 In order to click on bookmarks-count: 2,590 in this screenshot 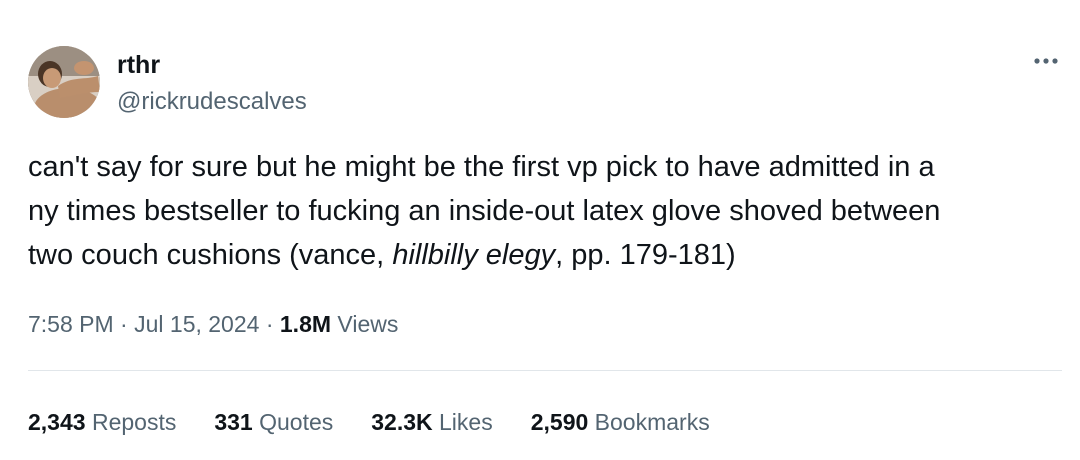, I will do `click(559, 422)`.